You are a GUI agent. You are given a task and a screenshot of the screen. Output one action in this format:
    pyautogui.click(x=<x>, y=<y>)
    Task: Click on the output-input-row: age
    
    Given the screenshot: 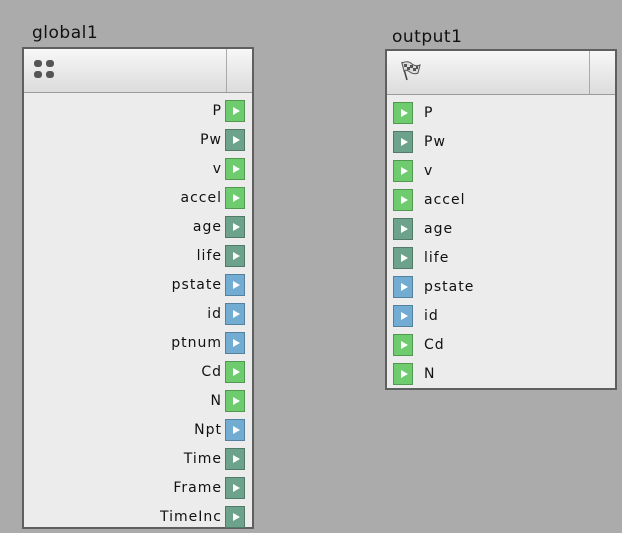 What is the action you would take?
    pyautogui.click(x=501, y=229)
    